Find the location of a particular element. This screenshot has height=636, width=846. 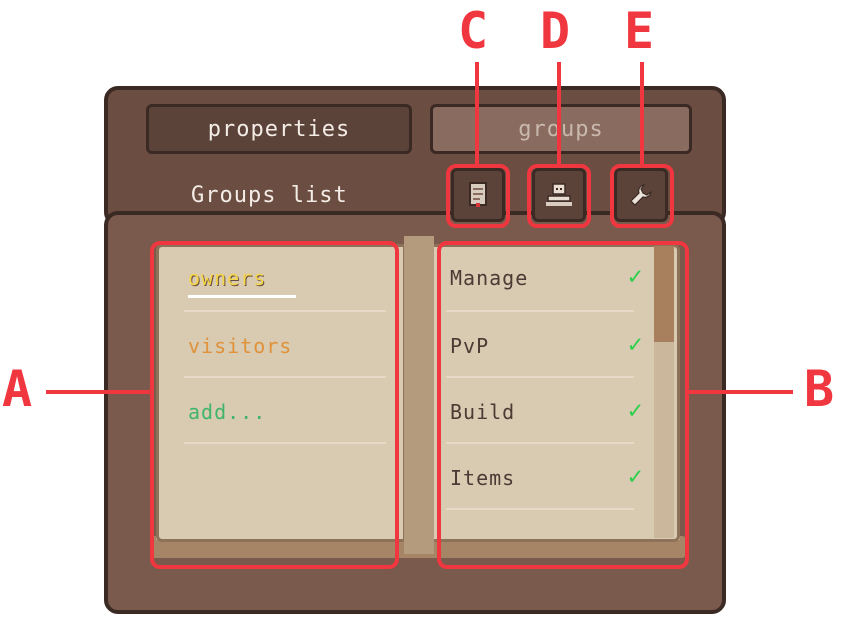

annotation-label-e: E is located at coordinates (639, 31).